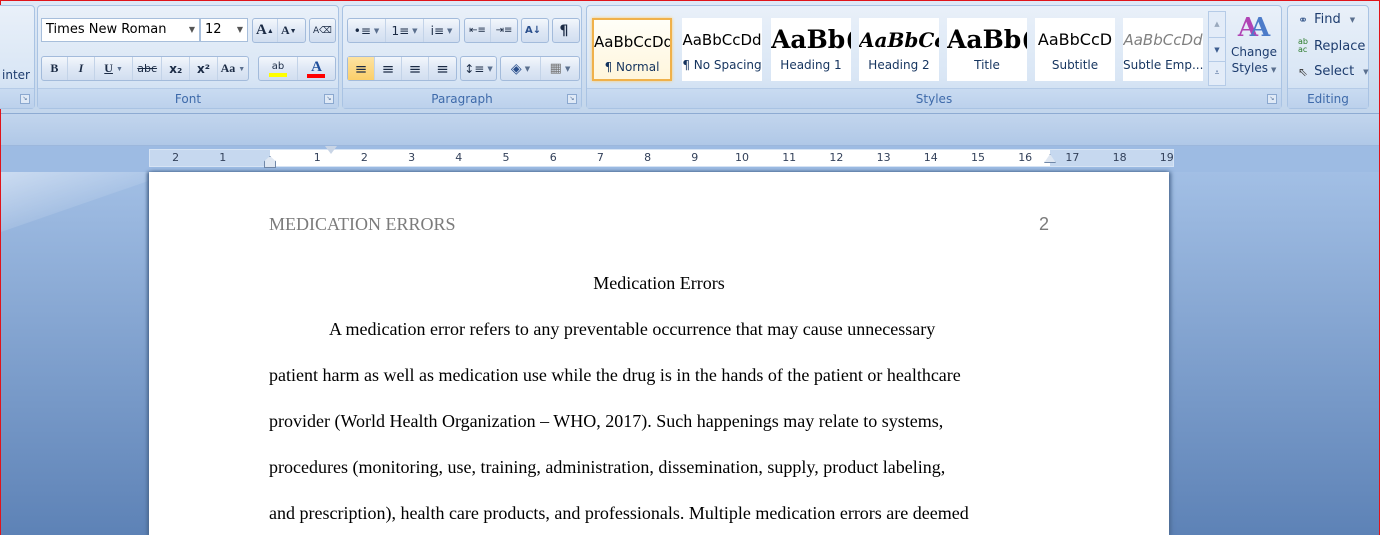 Image resolution: width=1380 pixels, height=535 pixels. I want to click on bullets-button: •≡ ▼, so click(367, 30).